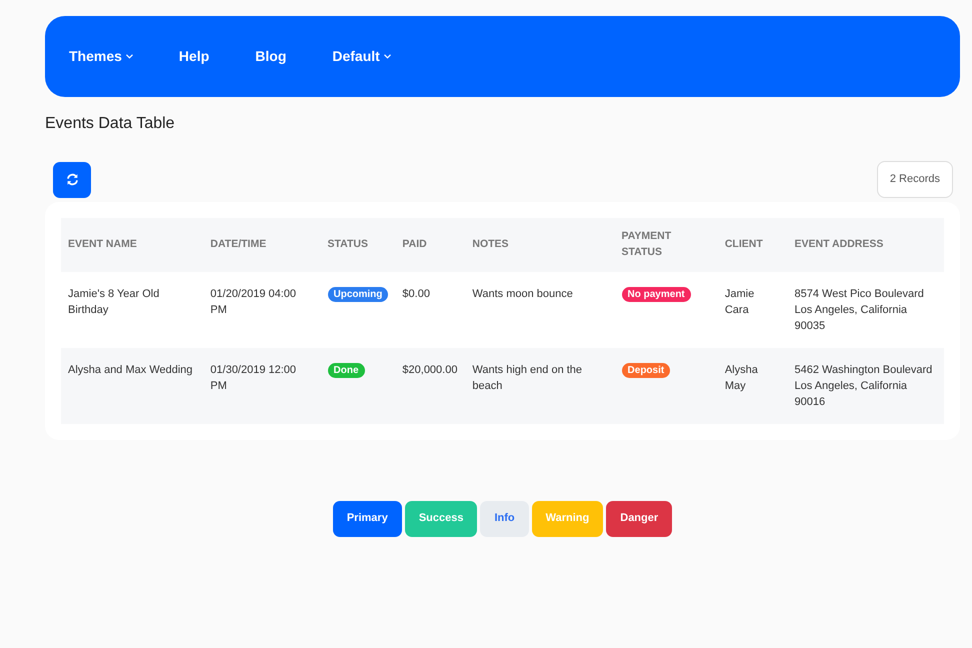 Image resolution: width=972 pixels, height=648 pixels. What do you see at coordinates (132, 310) in the screenshot?
I see `table-cell: Jamie's 8 Year Old Birthday` at bounding box center [132, 310].